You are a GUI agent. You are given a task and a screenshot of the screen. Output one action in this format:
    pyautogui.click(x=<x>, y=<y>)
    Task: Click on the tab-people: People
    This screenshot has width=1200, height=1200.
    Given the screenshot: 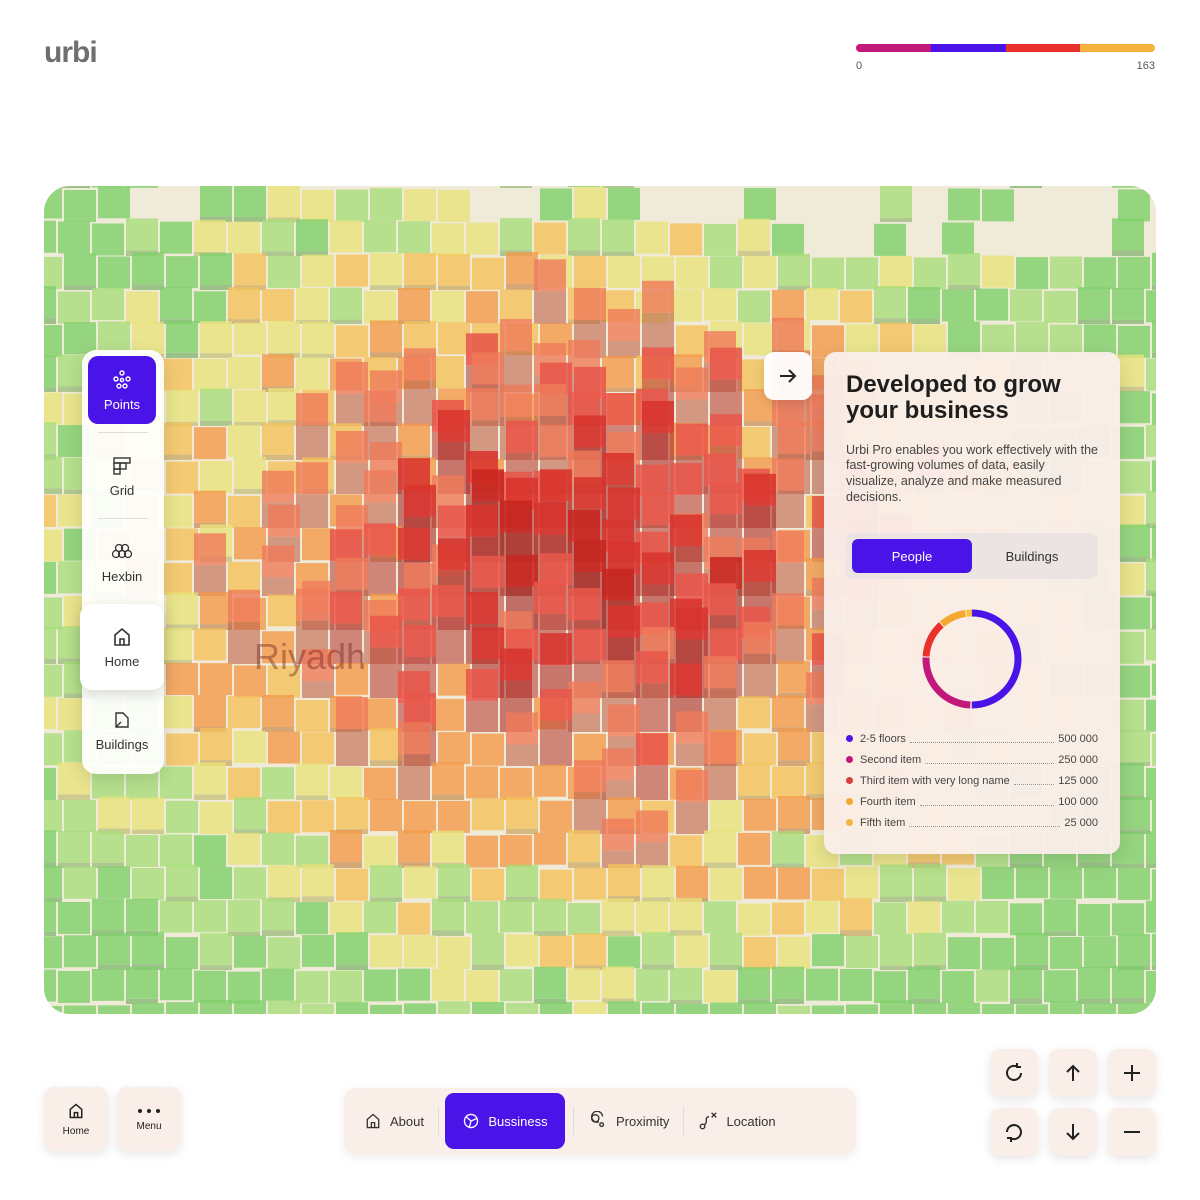 What is the action you would take?
    pyautogui.click(x=912, y=556)
    